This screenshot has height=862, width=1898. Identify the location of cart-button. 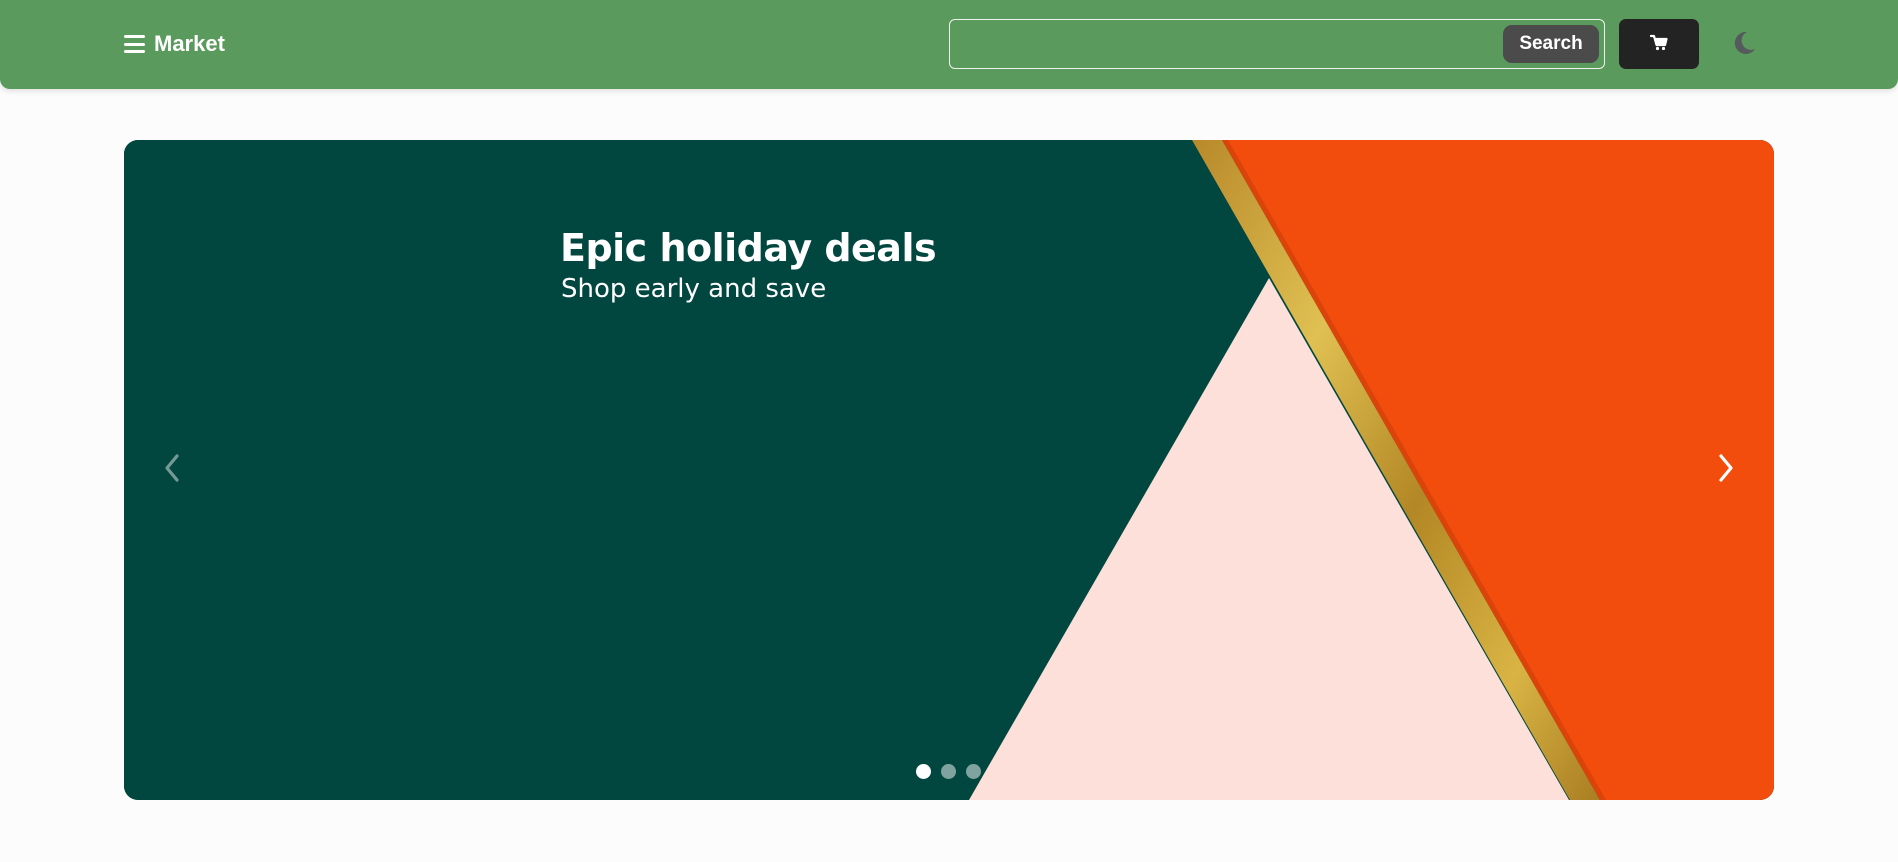
(1659, 44).